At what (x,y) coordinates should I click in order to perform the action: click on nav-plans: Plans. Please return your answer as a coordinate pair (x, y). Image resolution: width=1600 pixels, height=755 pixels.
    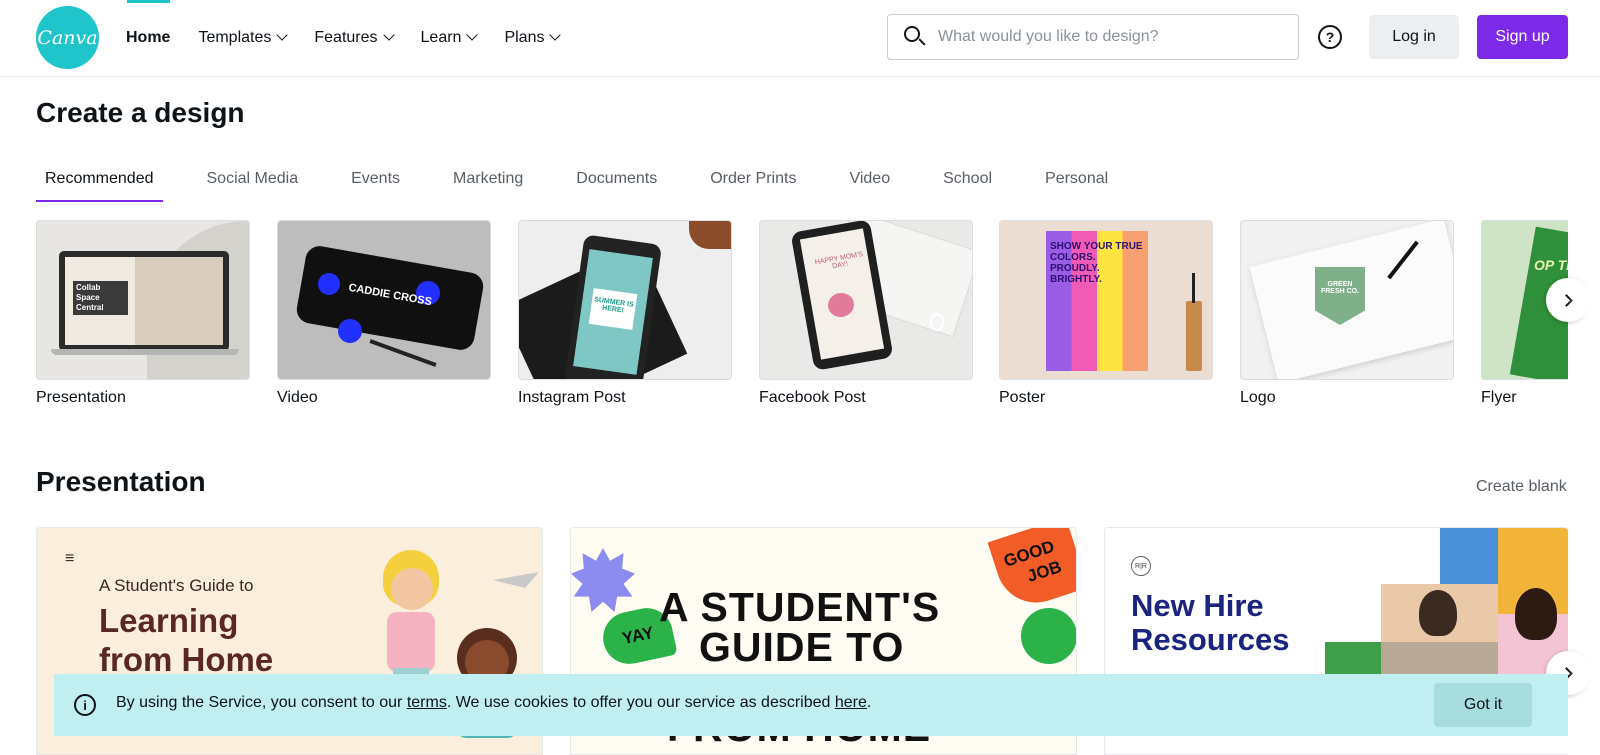
    Looking at the image, I should click on (533, 37).